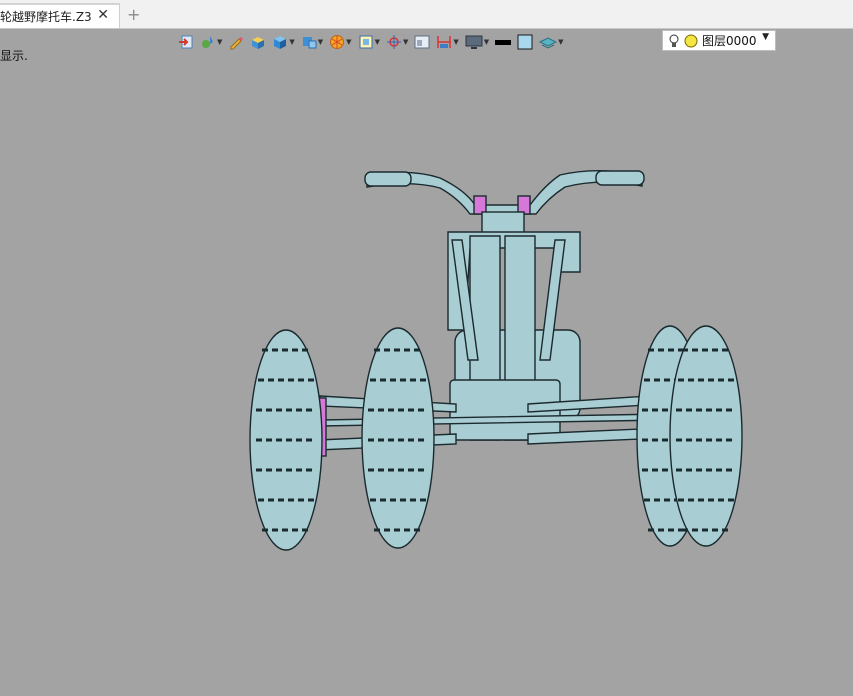 The image size is (853, 696). Describe the element at coordinates (286, 440) in the screenshot. I see `wheel-left-outer` at that location.